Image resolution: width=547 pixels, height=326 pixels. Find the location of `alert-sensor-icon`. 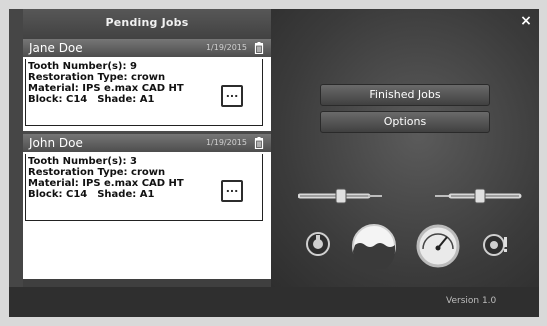

alert-sensor-icon is located at coordinates (495, 245).